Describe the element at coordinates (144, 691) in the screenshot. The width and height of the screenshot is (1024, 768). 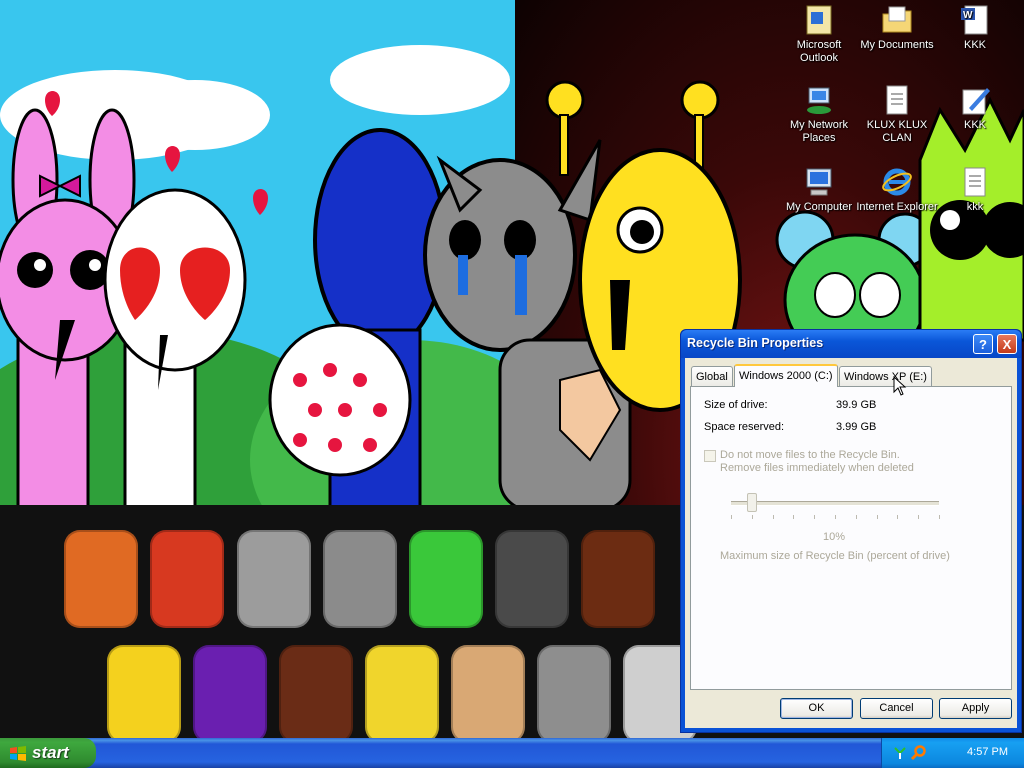
I see `palette-tile-sun` at that location.